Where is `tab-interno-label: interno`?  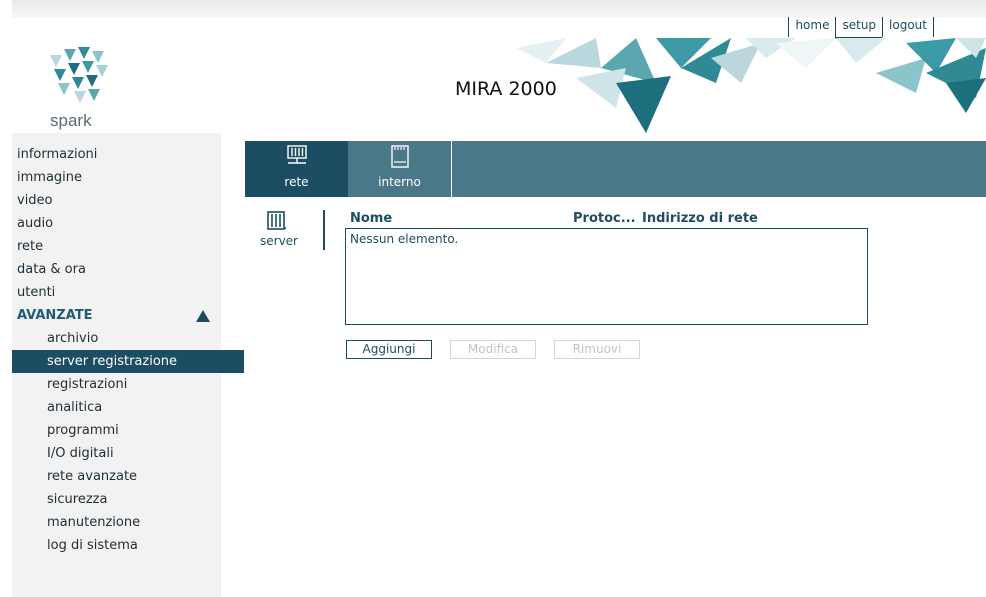 tab-interno-label: interno is located at coordinates (399, 182).